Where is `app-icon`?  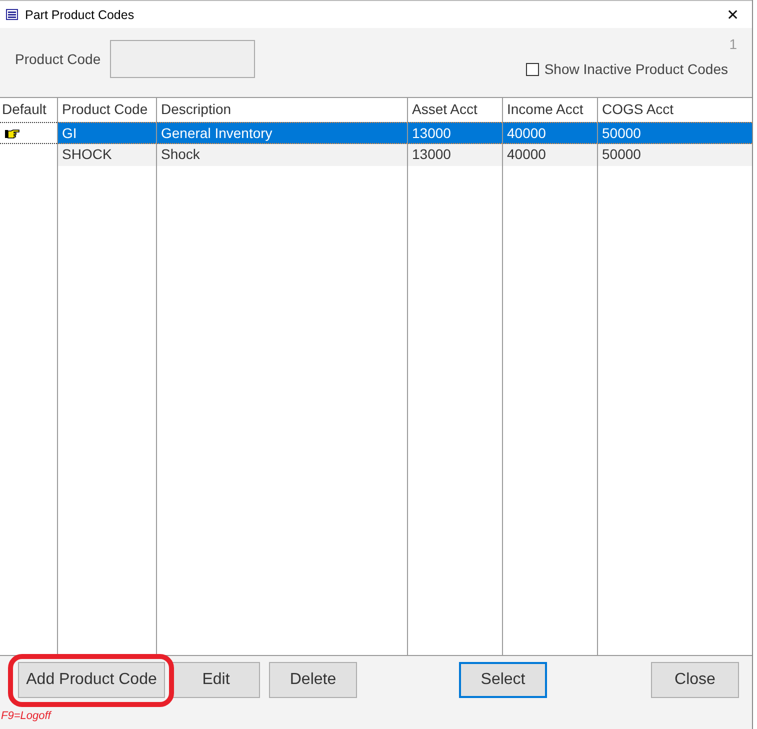
app-icon is located at coordinates (12, 14).